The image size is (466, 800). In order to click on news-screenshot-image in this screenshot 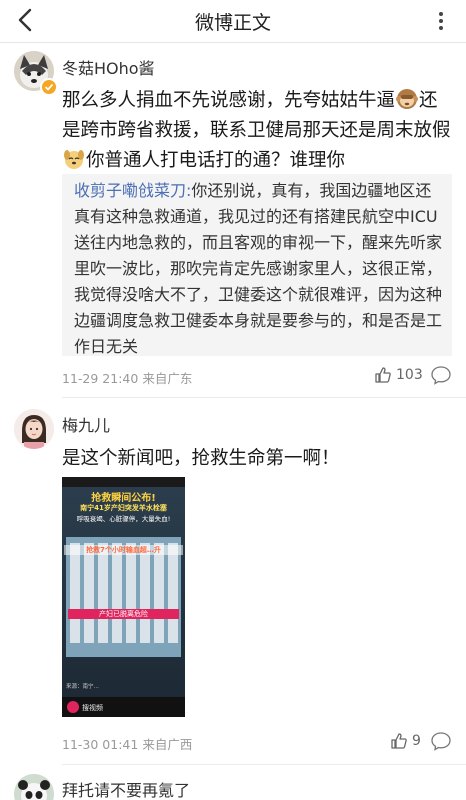, I will do `click(123, 597)`.